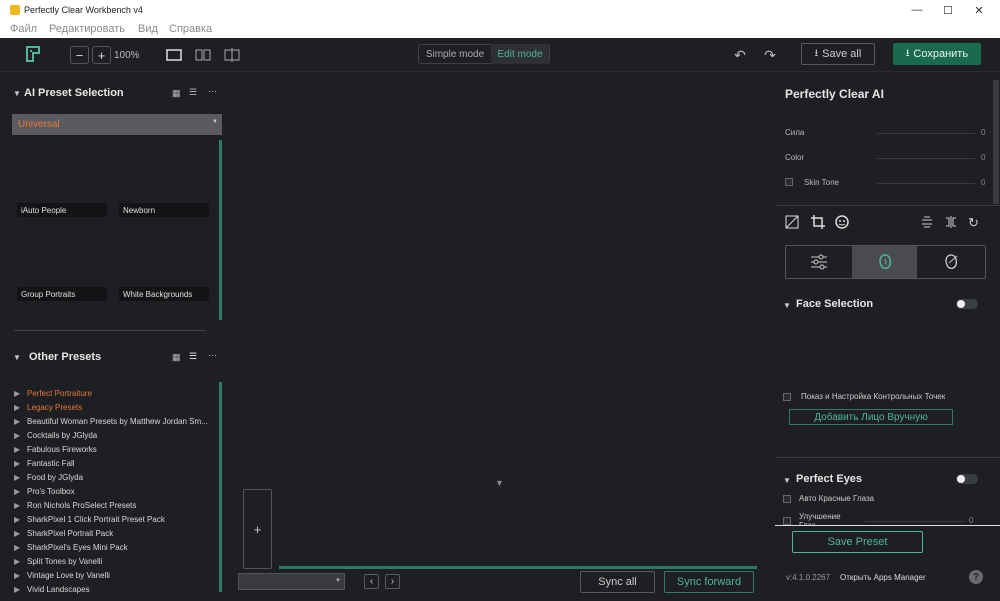 This screenshot has width=1000, height=601. Describe the element at coordinates (937, 54) in the screenshot. I see `save-button: ⭳ Сохранить` at that location.